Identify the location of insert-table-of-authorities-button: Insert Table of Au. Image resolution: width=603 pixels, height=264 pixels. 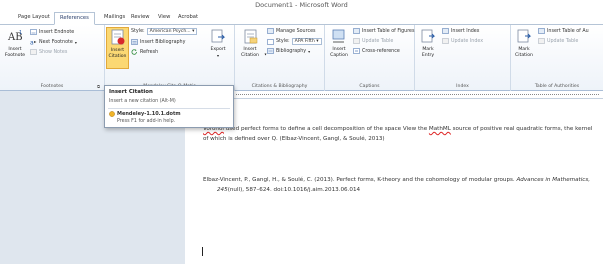
(563, 31).